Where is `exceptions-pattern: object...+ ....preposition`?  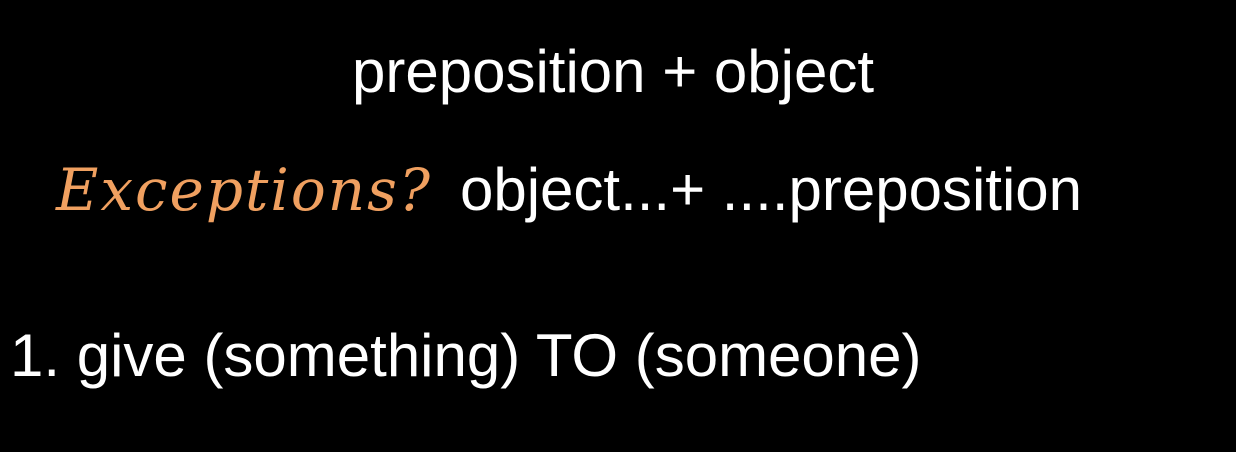 exceptions-pattern: object...+ ....preposition is located at coordinates (771, 189).